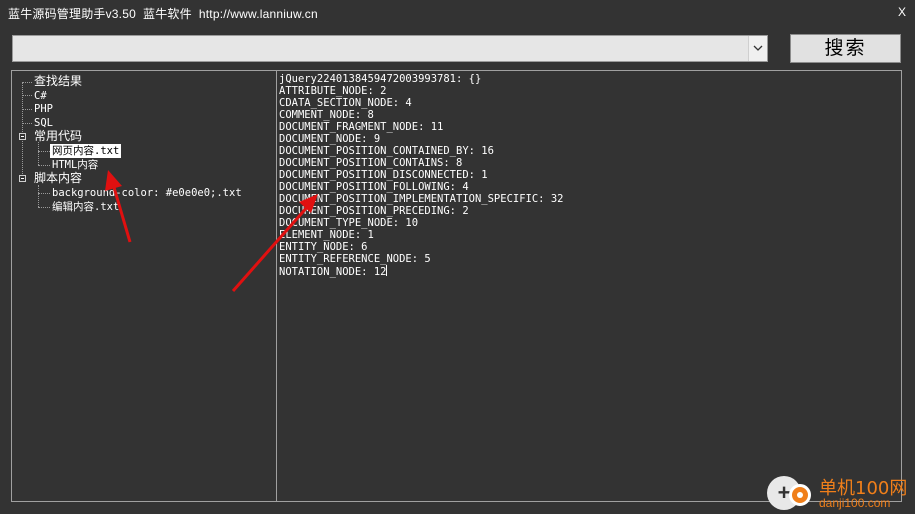 This screenshot has width=915, height=514. I want to click on content-line: ELEMENT_NODE: 1, so click(326, 235).